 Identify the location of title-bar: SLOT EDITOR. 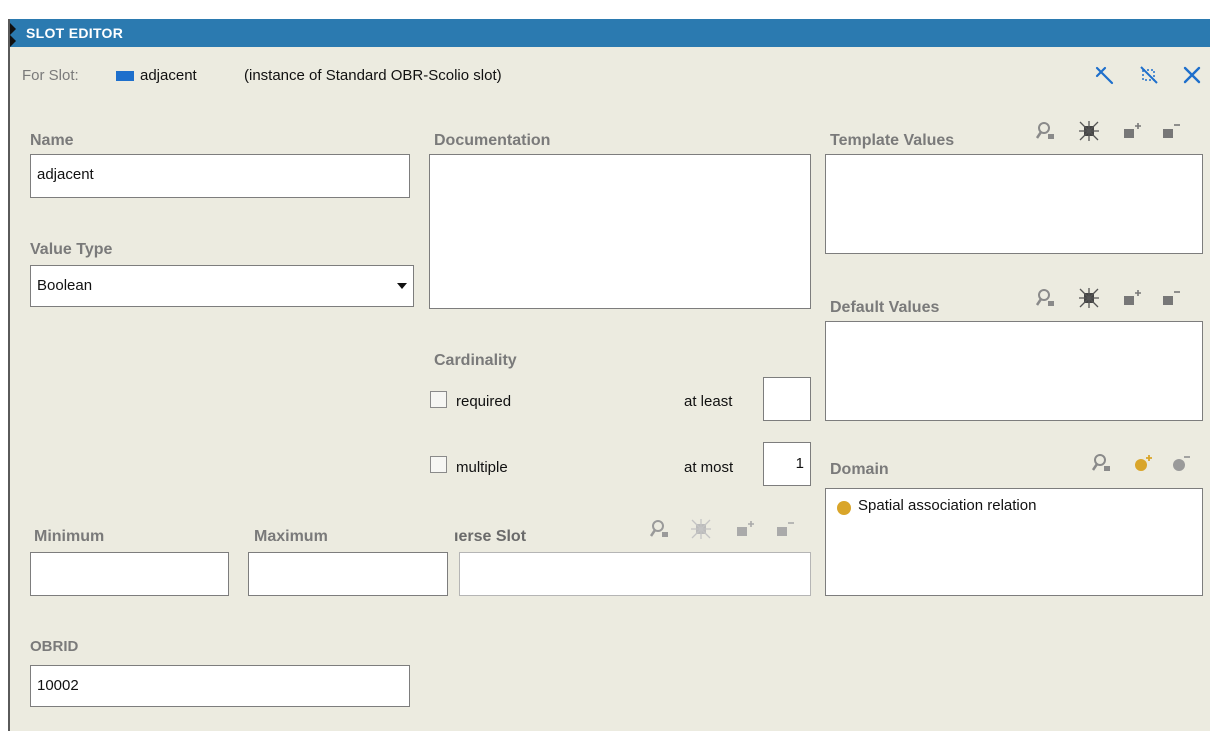
(610, 33).